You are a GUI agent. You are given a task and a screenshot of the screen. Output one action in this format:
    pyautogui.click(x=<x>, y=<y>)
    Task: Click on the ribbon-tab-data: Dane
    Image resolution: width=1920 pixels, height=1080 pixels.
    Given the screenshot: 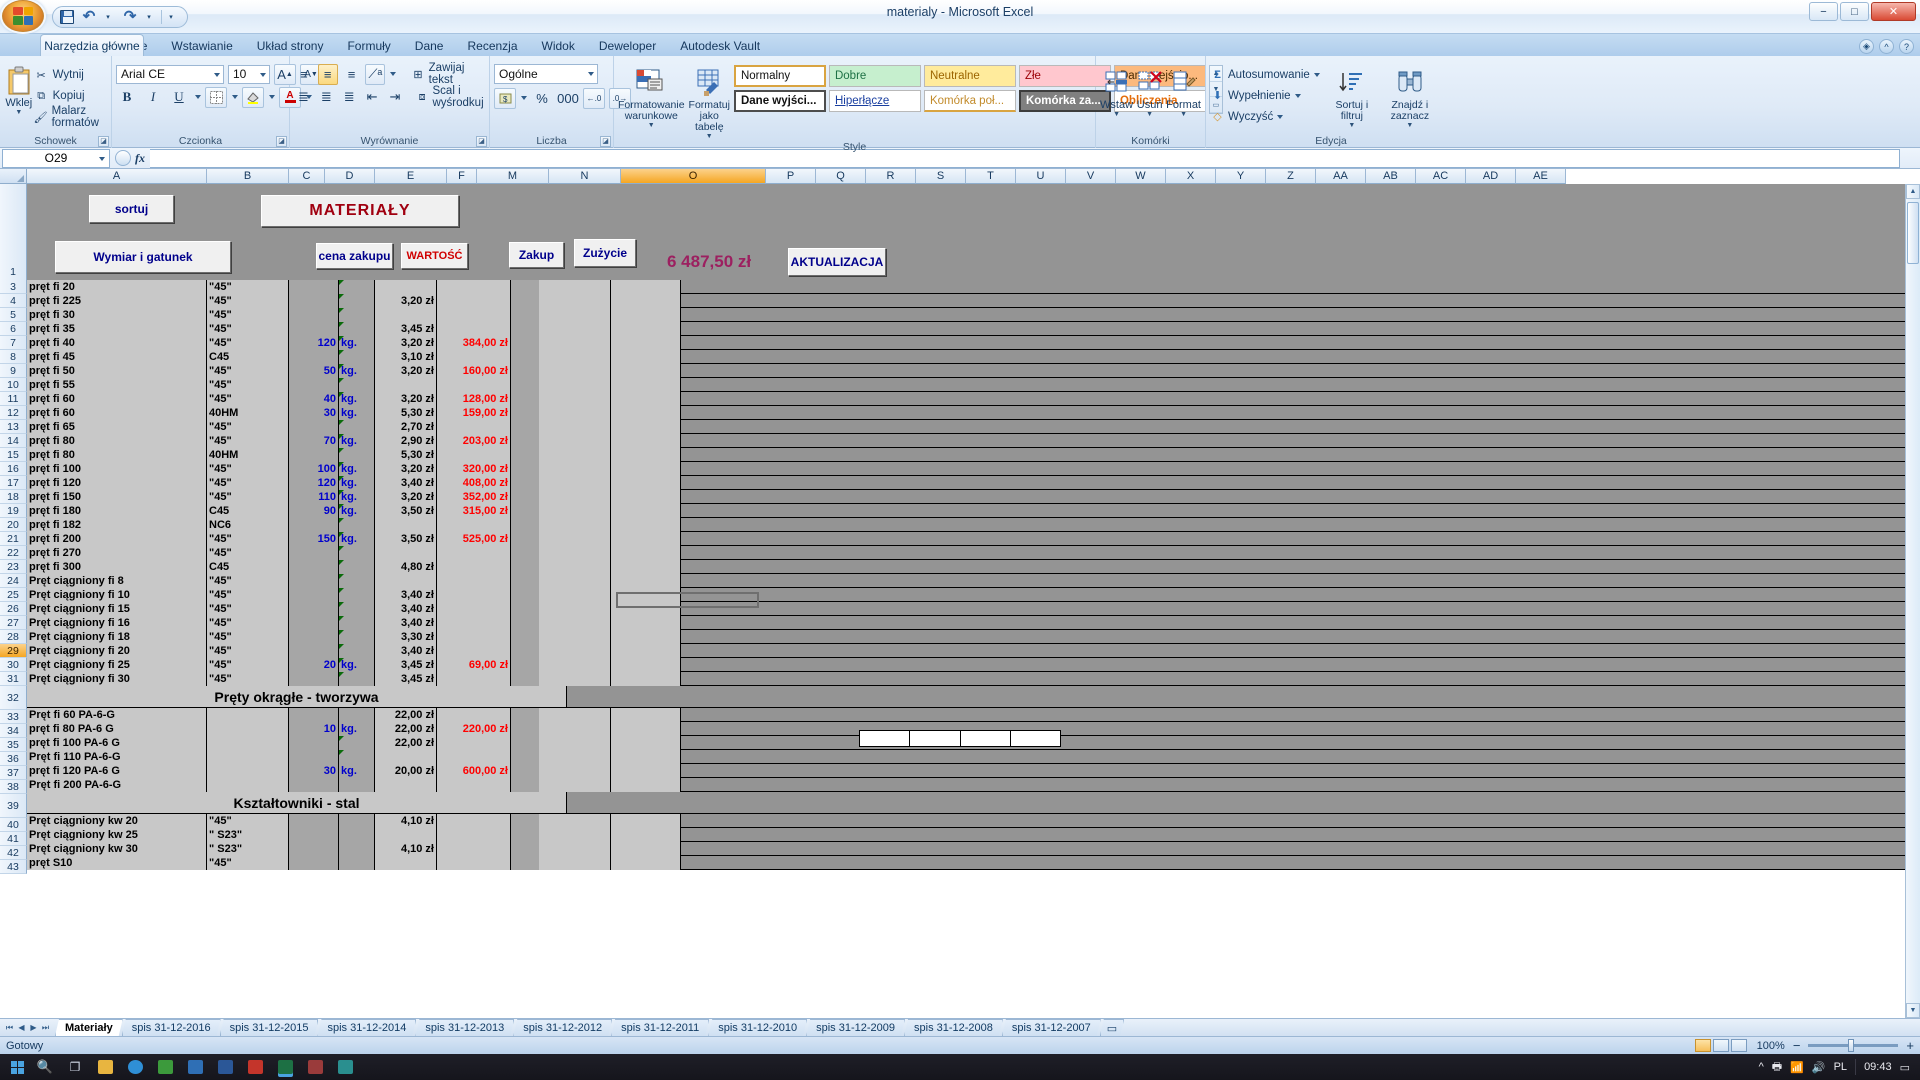 What is the action you would take?
    pyautogui.click(x=429, y=45)
    